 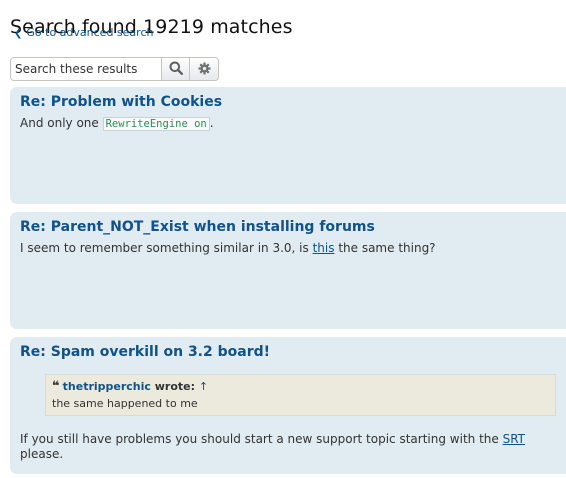 I want to click on post-text: And only one, so click(x=59, y=123).